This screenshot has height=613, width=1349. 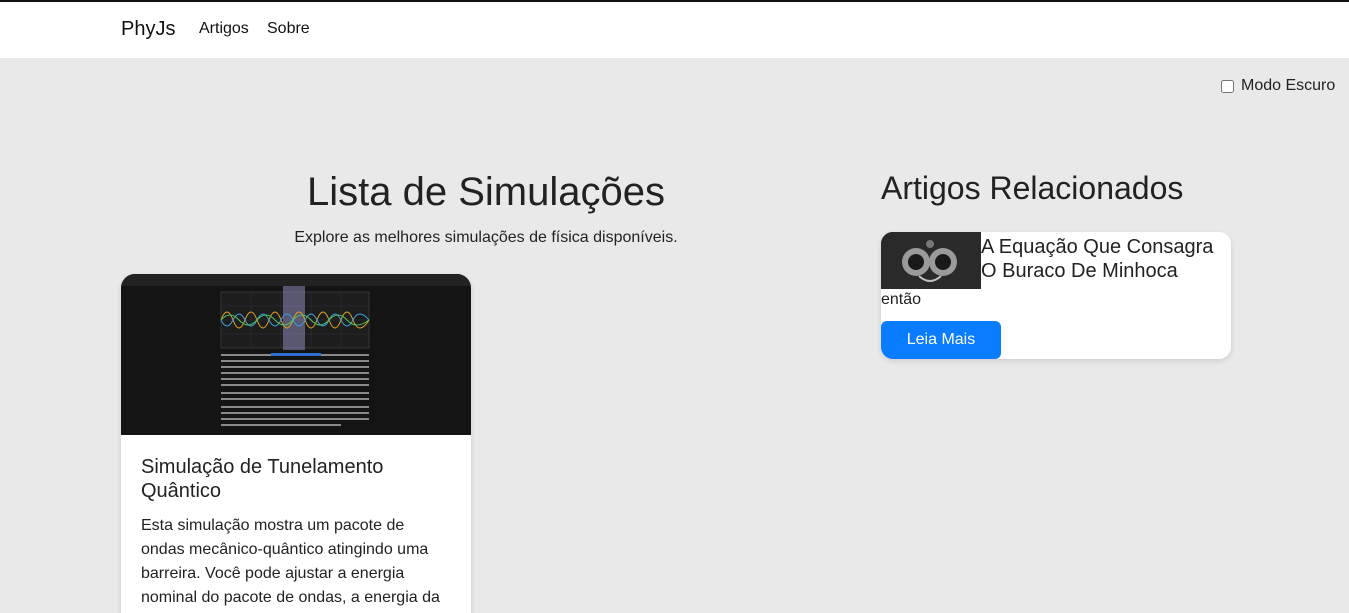 What do you see at coordinates (296, 354) in the screenshot?
I see `simulation-thumbnail` at bounding box center [296, 354].